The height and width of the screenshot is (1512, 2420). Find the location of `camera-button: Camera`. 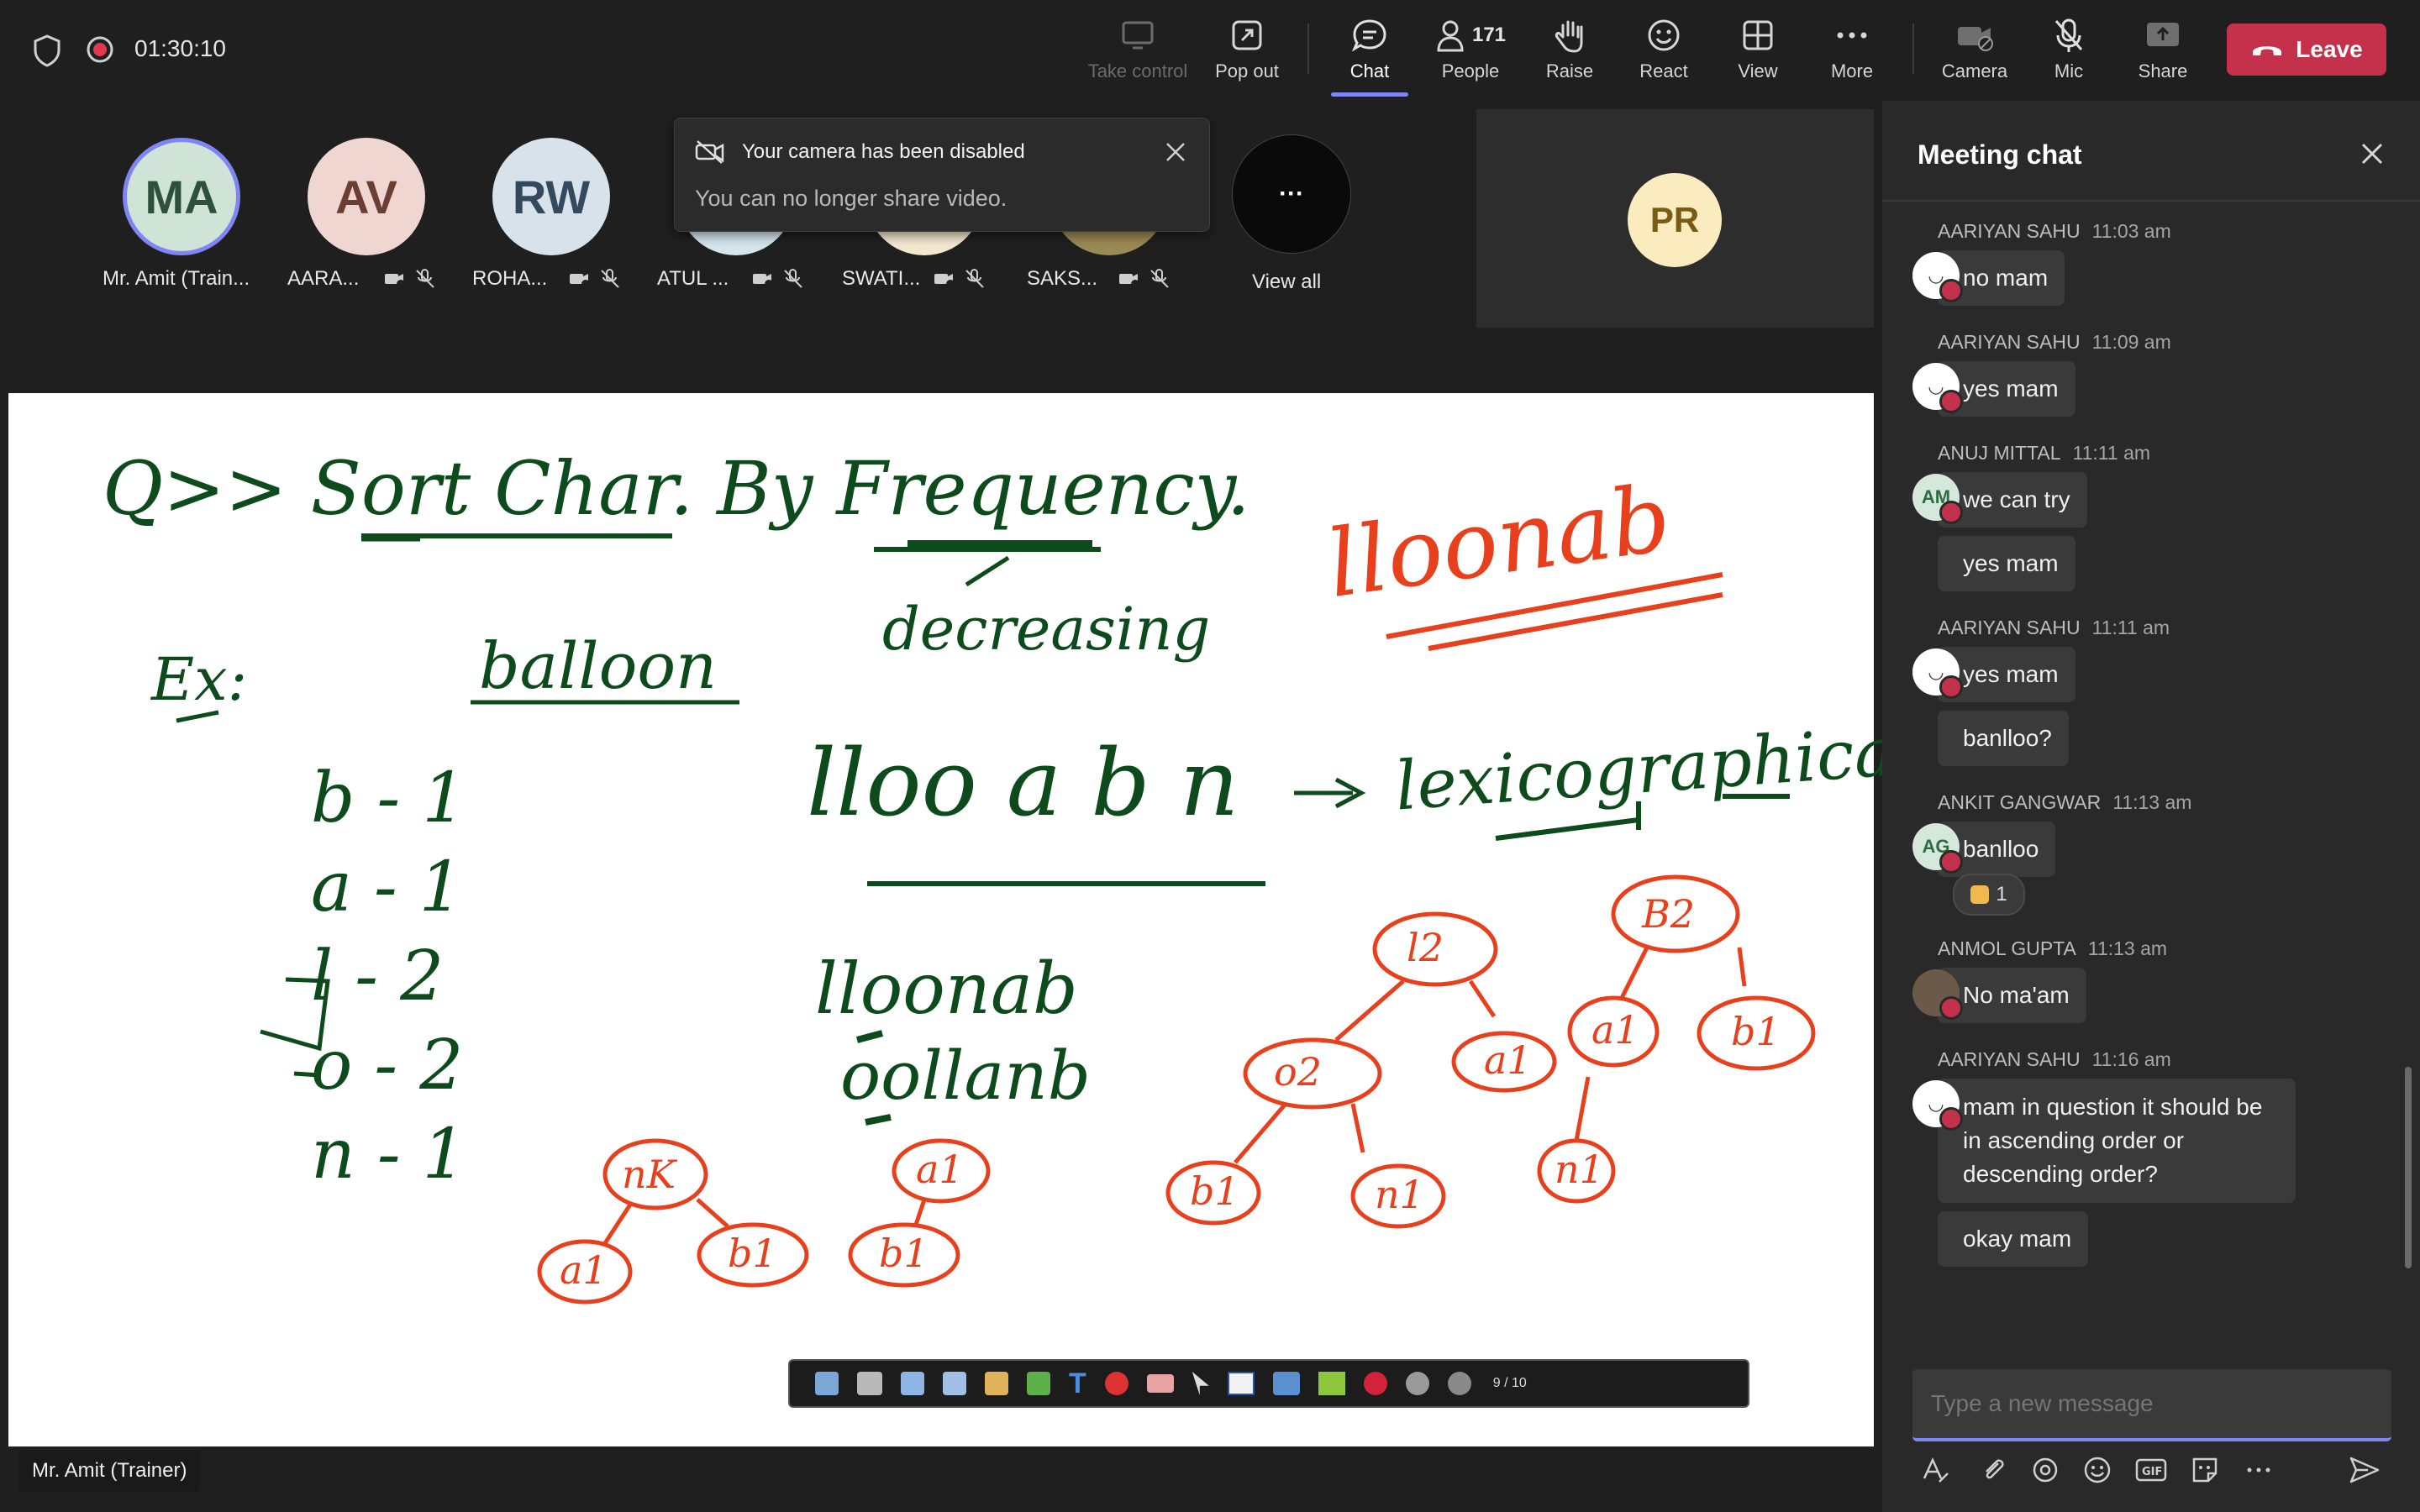

camera-button: Camera is located at coordinates (1975, 53).